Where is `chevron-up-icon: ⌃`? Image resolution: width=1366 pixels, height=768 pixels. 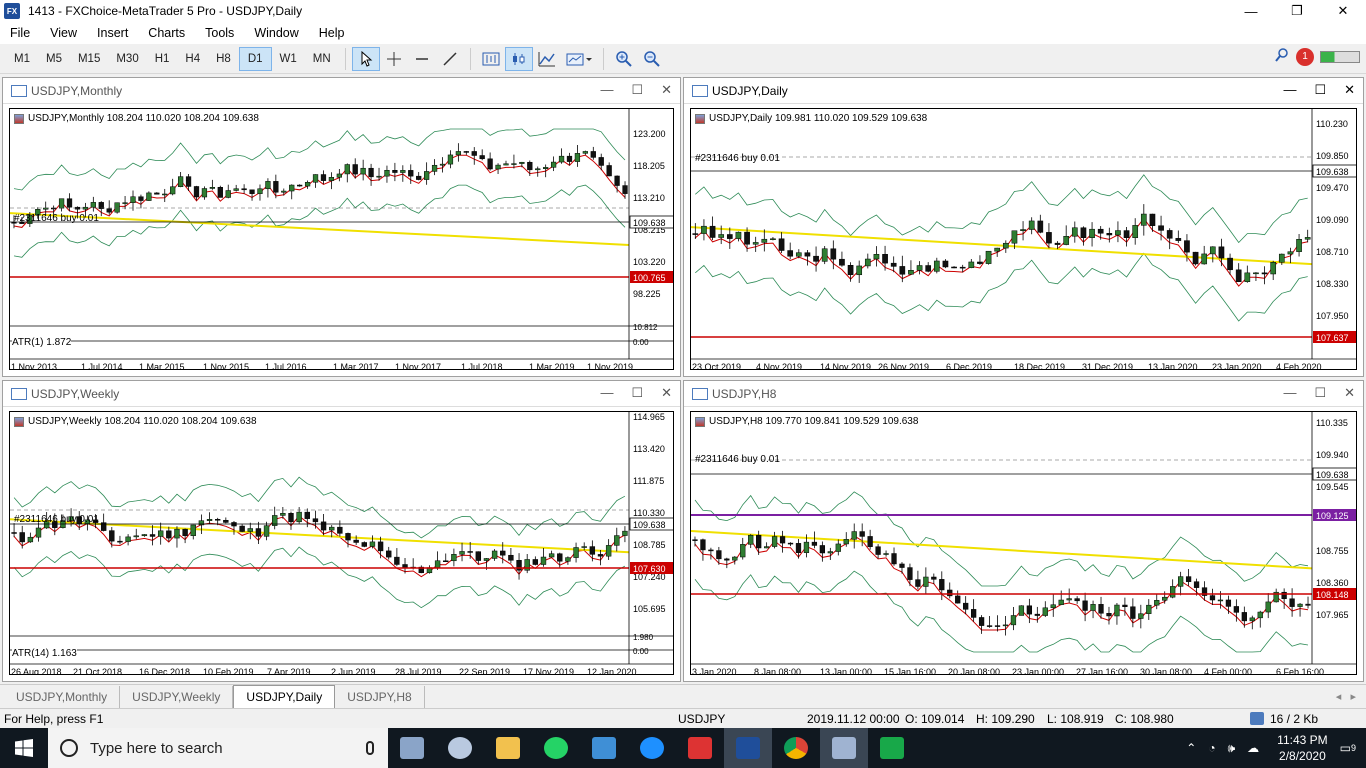 chevron-up-icon: ⌃ is located at coordinates (1191, 748).